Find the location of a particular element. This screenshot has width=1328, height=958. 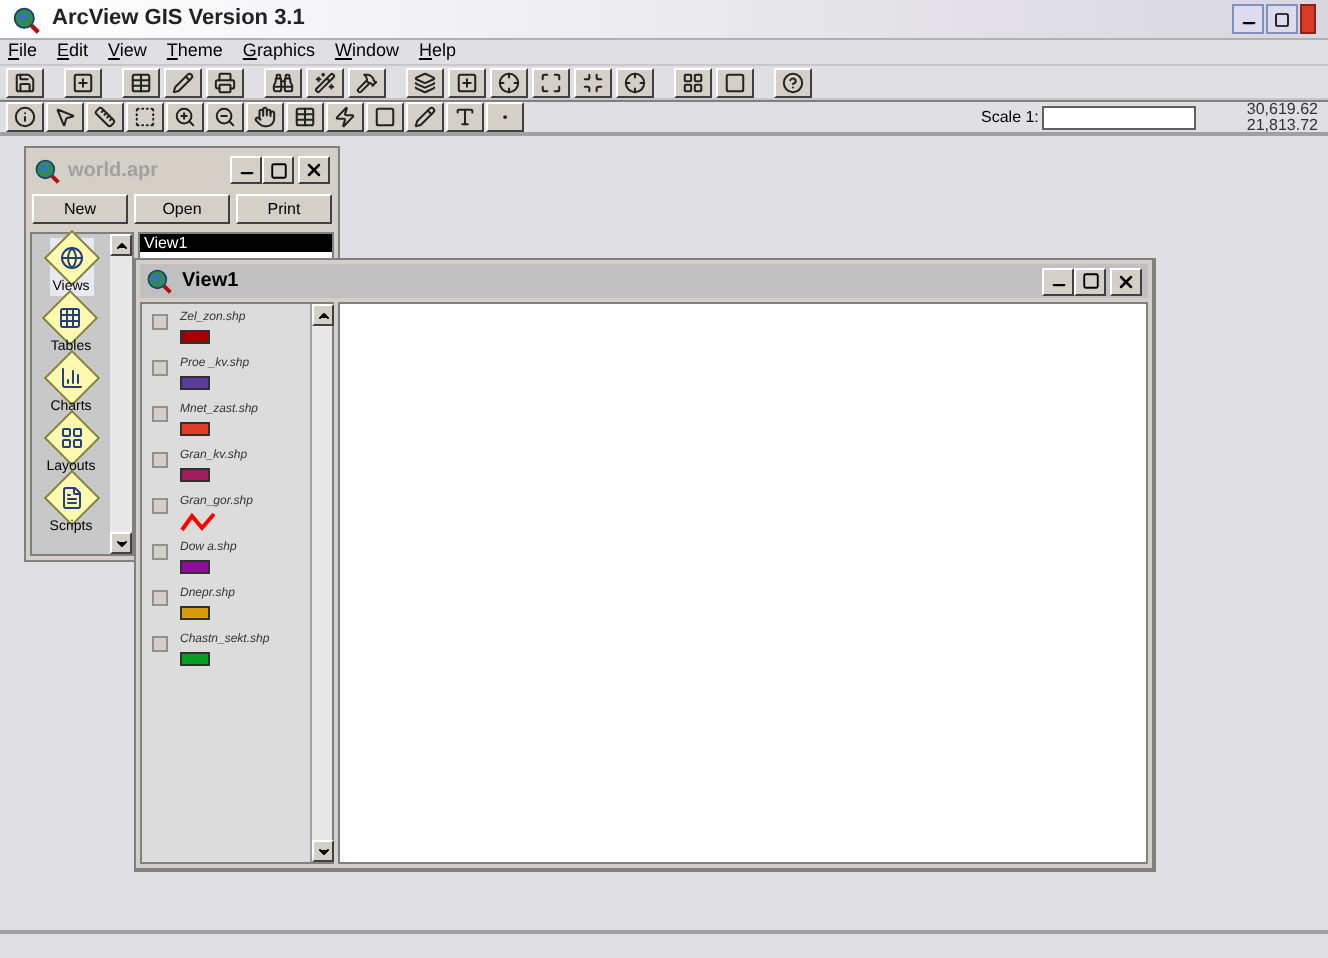

layers-button is located at coordinates (425, 82).